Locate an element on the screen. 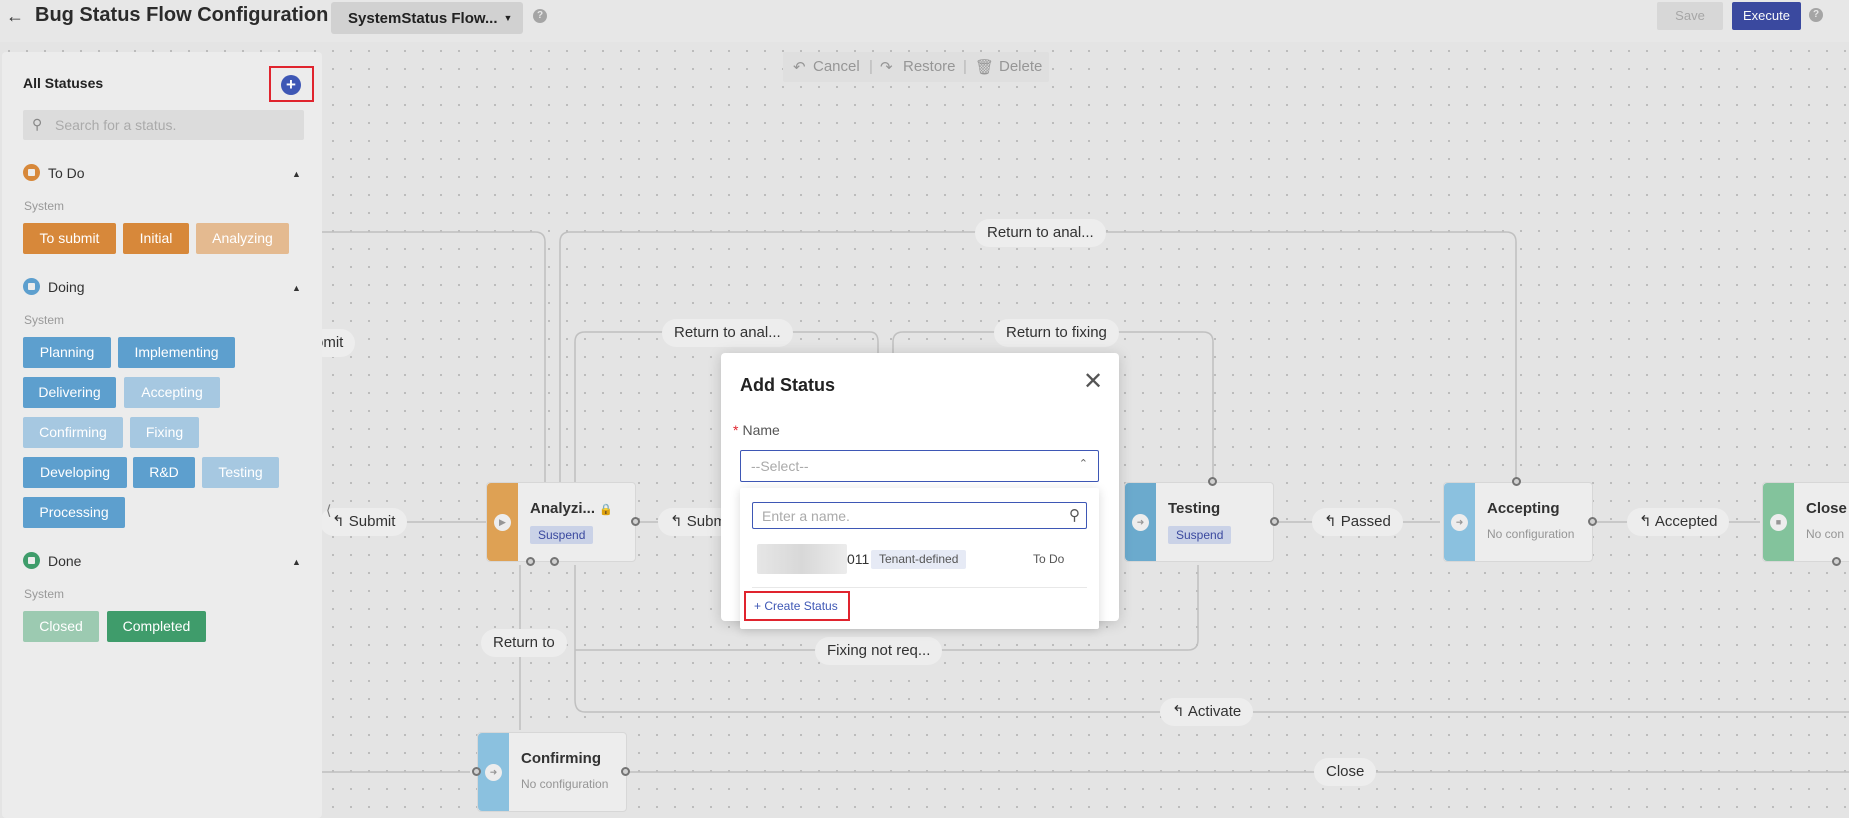 The height and width of the screenshot is (818, 1849). stop-icon is located at coordinates (31, 560).